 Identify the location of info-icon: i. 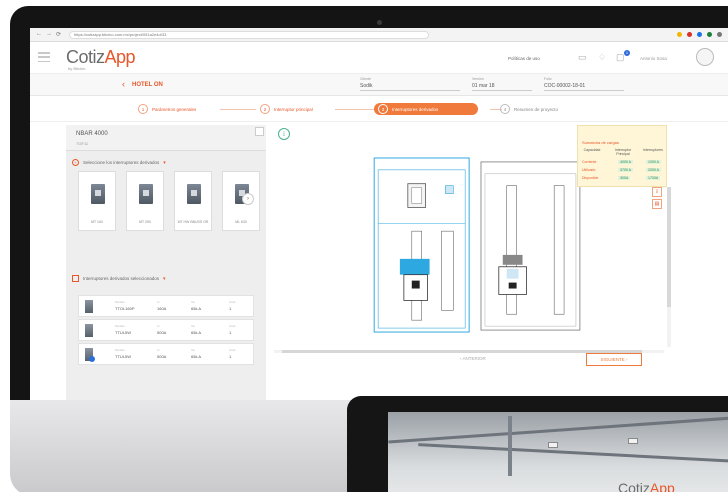
(284, 134).